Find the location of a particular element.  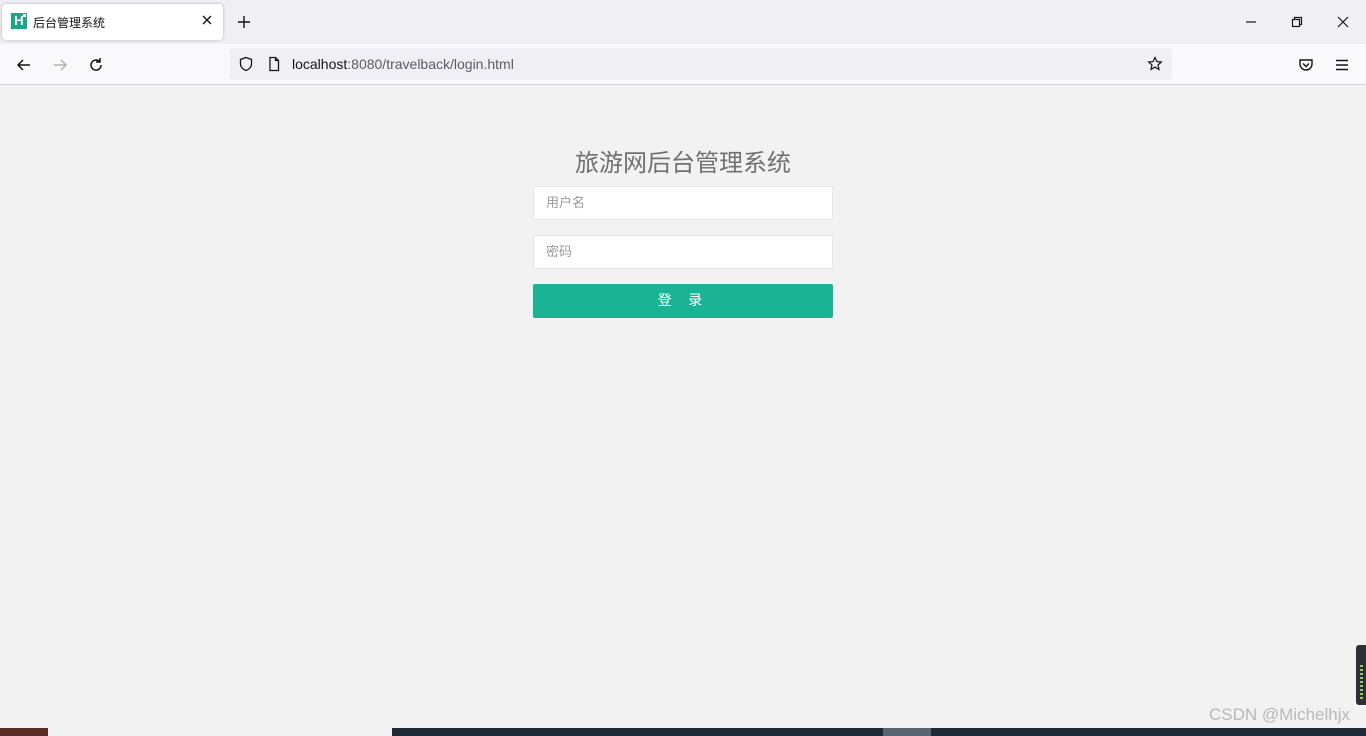

username-field is located at coordinates (683, 203).